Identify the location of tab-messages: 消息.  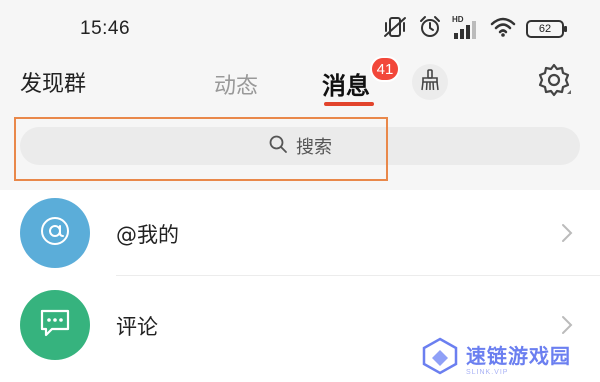
(346, 83).